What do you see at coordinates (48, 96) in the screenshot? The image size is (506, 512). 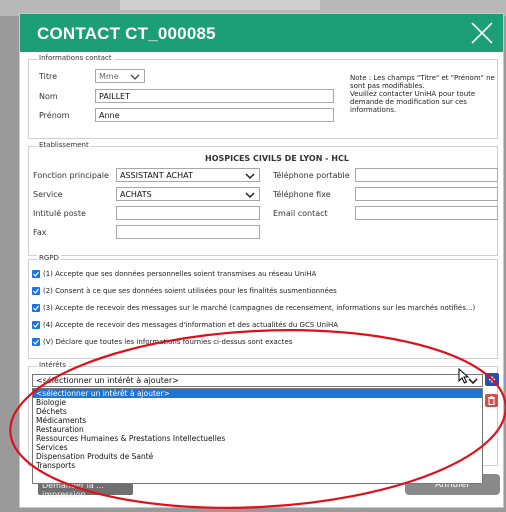 I see `nom-label: Nom` at bounding box center [48, 96].